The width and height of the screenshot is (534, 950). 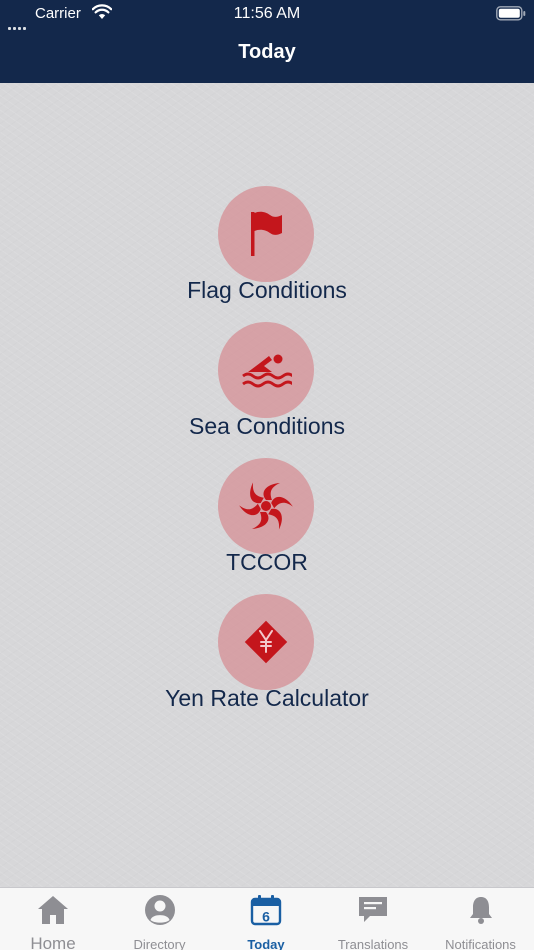 I want to click on tab-today: 6 Today, so click(x=266, y=919).